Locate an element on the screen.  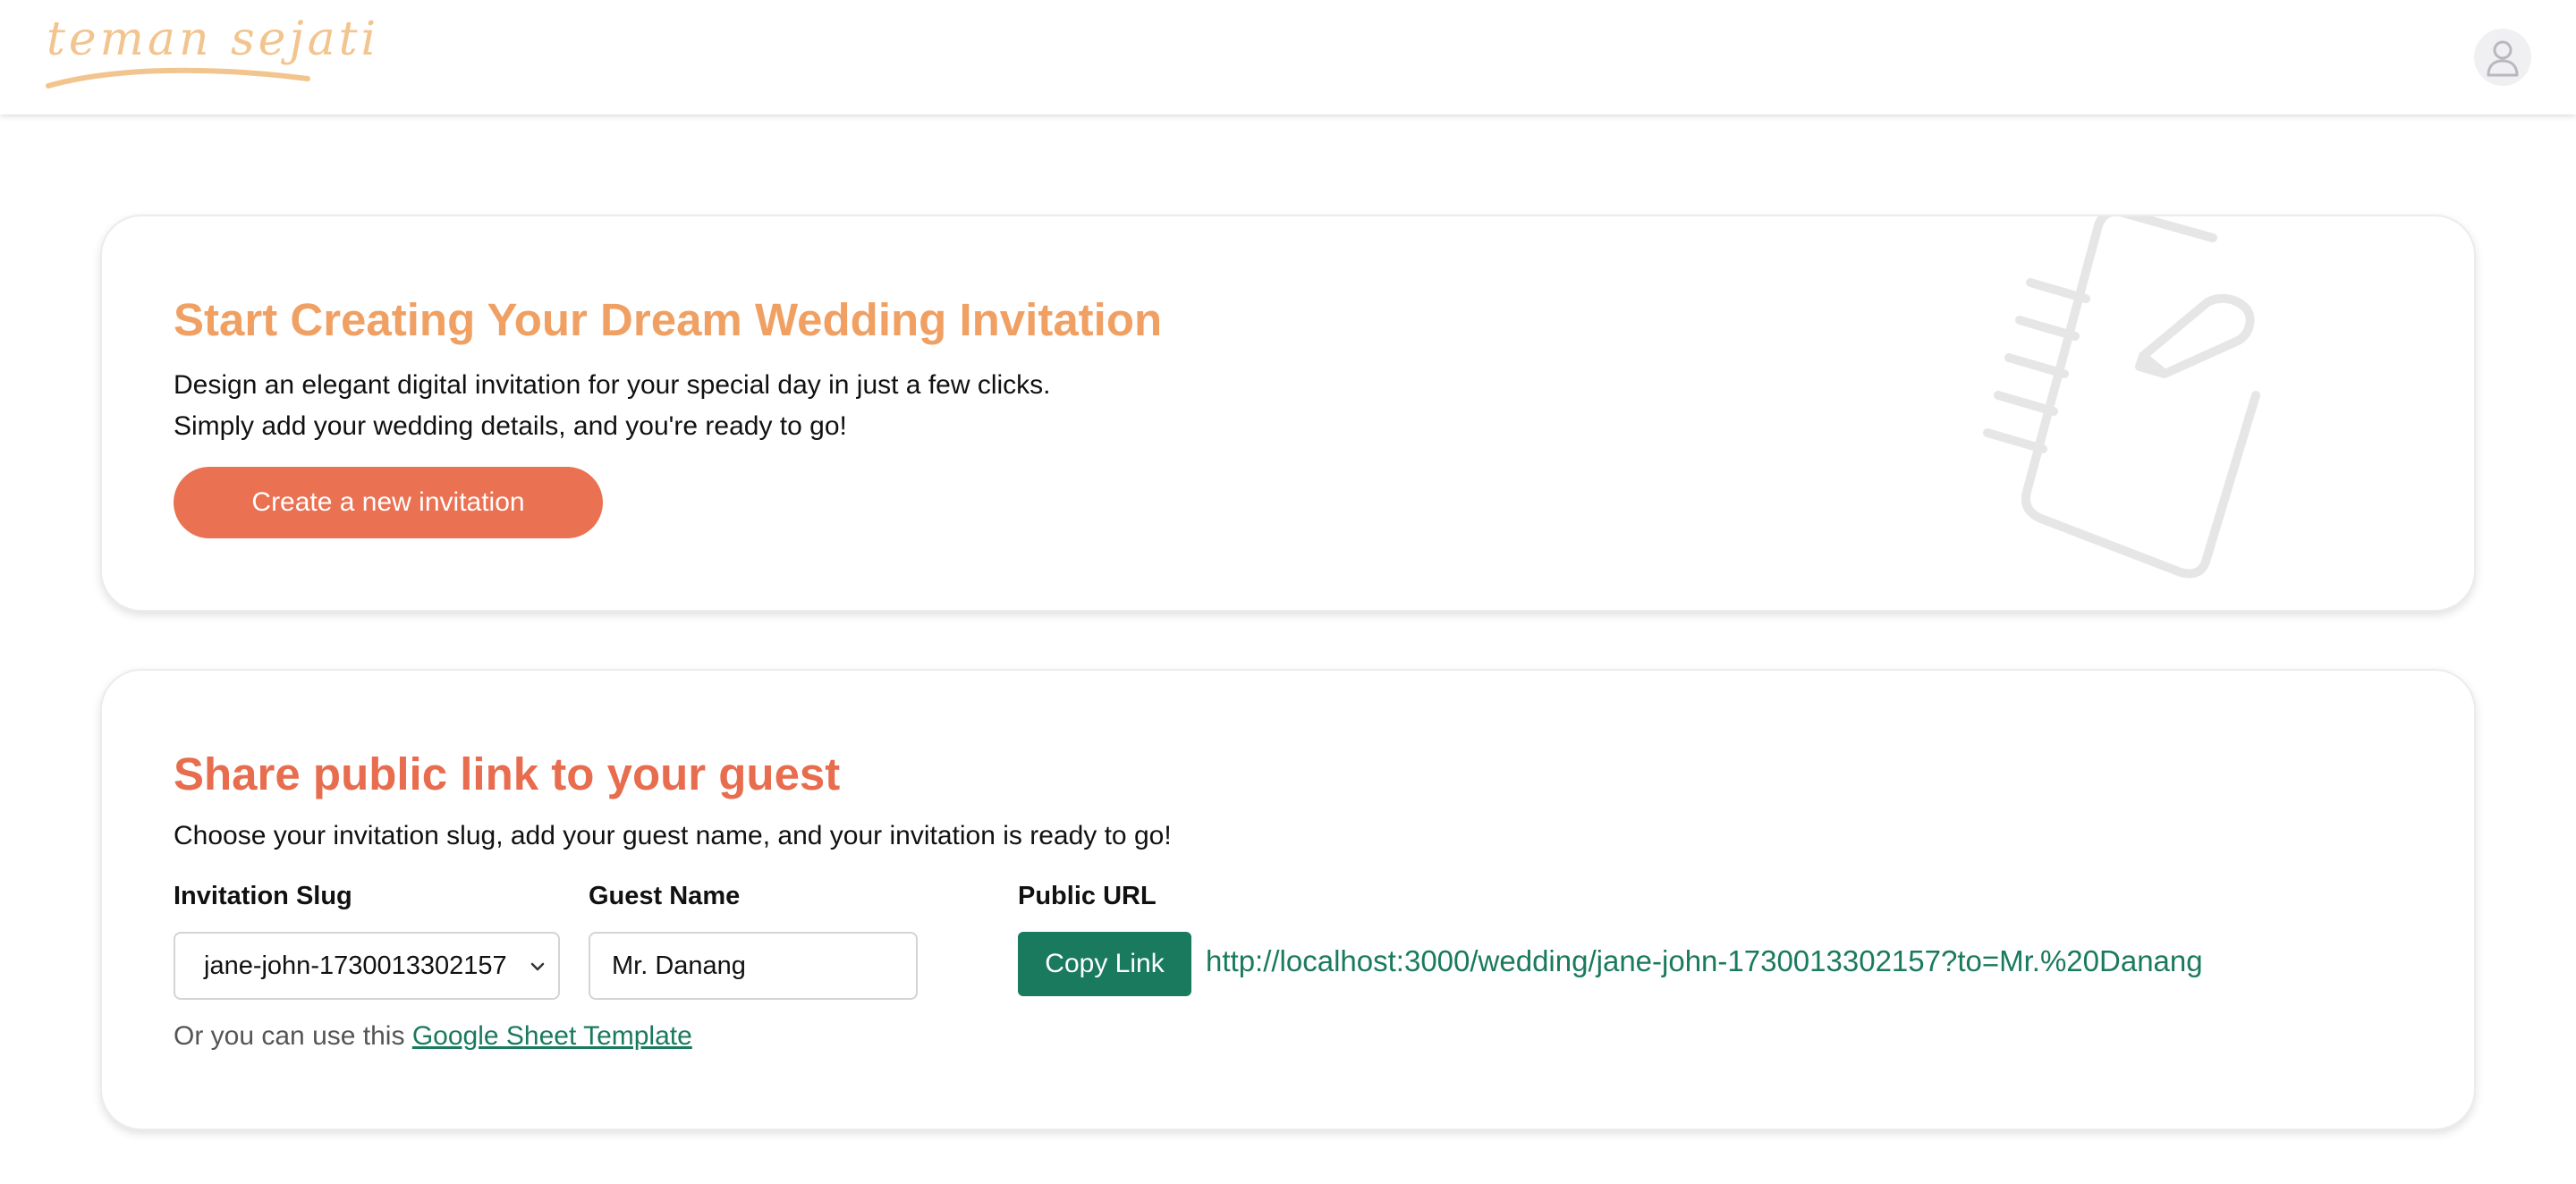
brand-logo: teman sejati is located at coordinates (209, 53).